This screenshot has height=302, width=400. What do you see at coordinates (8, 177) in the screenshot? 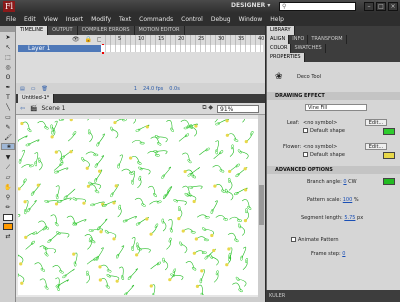
I see `eraser-tool-icon: ▱` at bounding box center [8, 177].